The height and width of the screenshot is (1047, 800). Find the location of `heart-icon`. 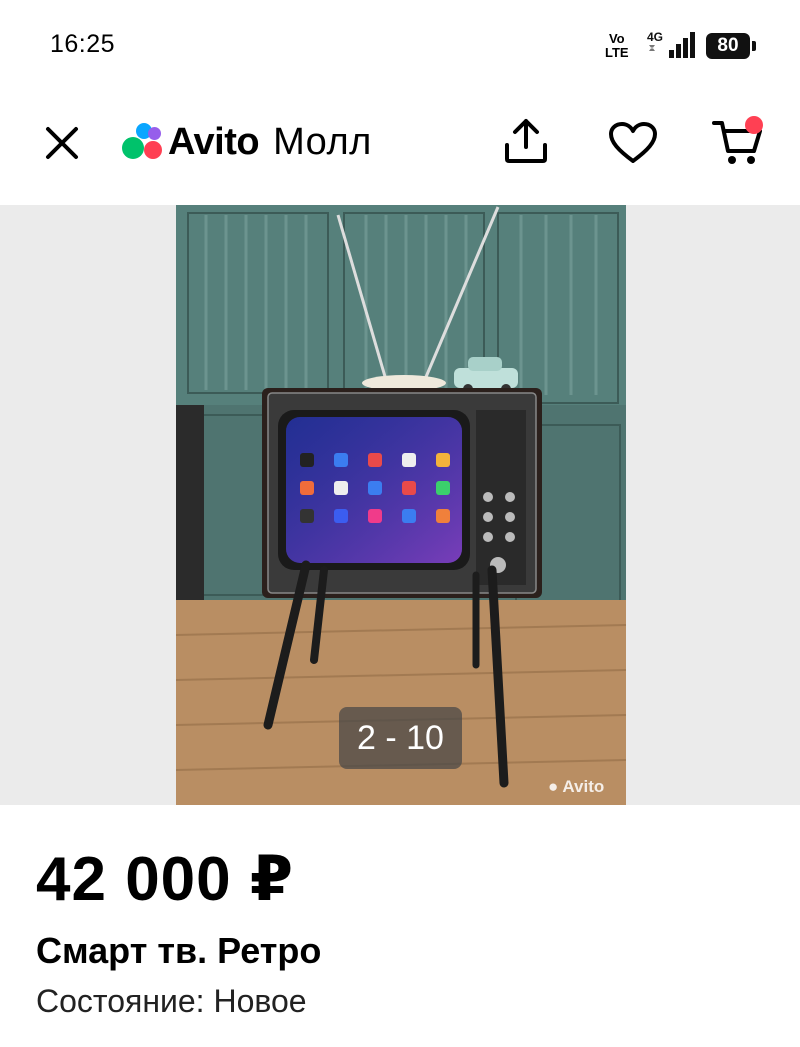

heart-icon is located at coordinates (633, 142).